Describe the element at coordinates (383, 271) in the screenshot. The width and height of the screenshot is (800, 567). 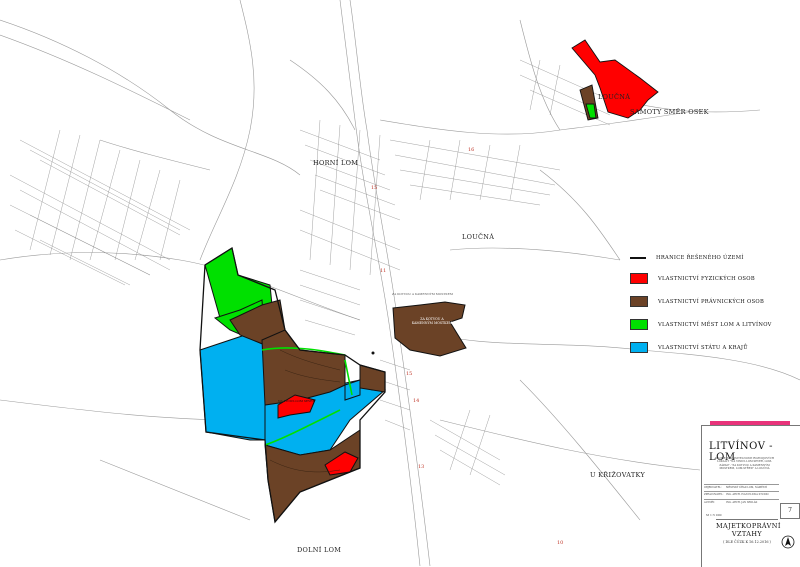
I see `sheet-number: 11` at that location.